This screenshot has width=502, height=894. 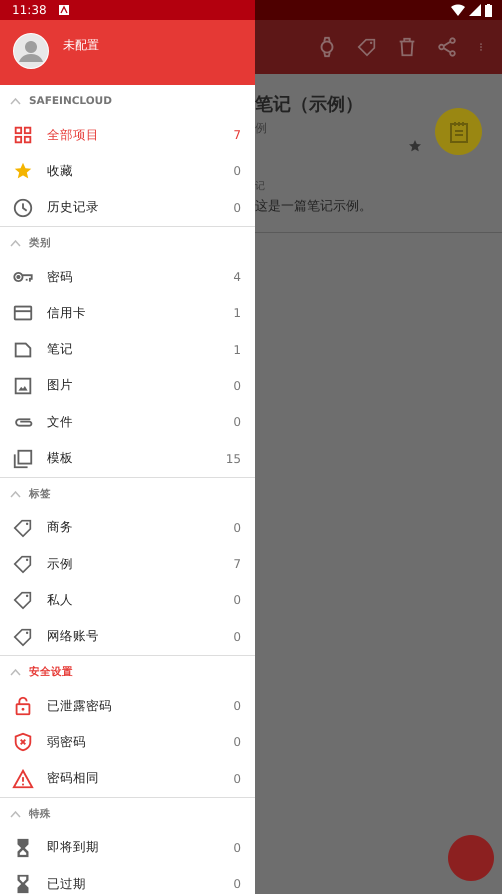 What do you see at coordinates (127, 564) in the screenshot?
I see `drawer-item: 示例 7` at bounding box center [127, 564].